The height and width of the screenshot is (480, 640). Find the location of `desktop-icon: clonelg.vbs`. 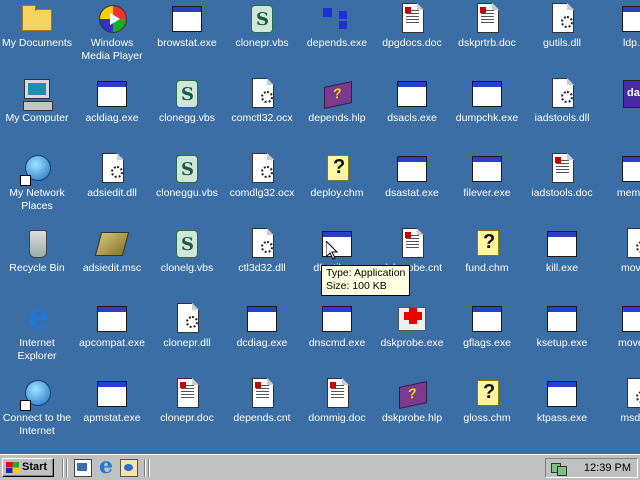

desktop-icon: clonelg.vbs is located at coordinates (187, 261).